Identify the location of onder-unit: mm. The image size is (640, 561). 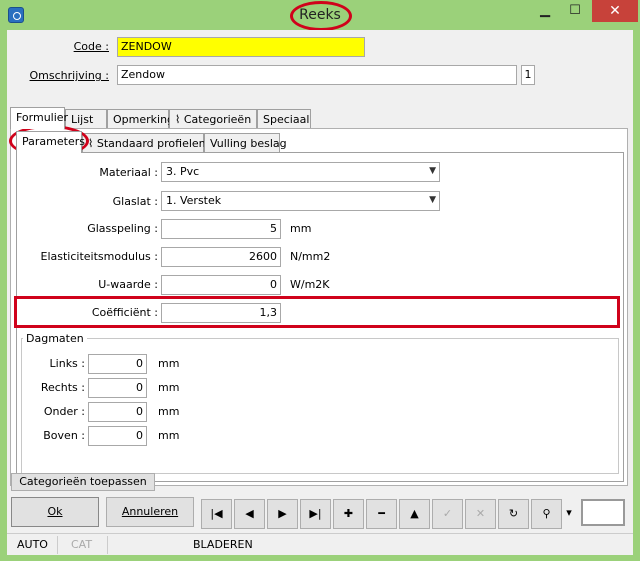
(169, 411).